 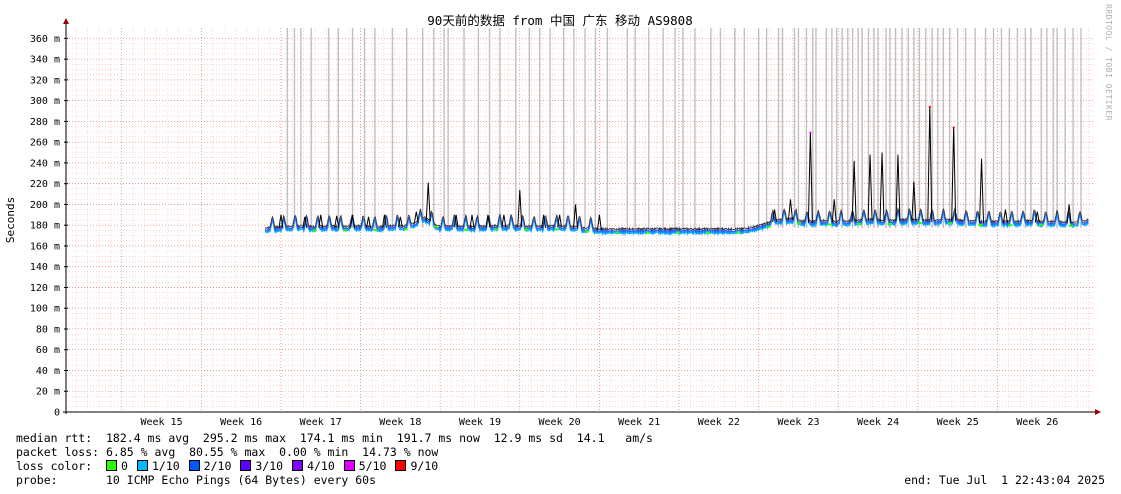 I want to click on x-tick-label: Week 17, so click(x=321, y=422).